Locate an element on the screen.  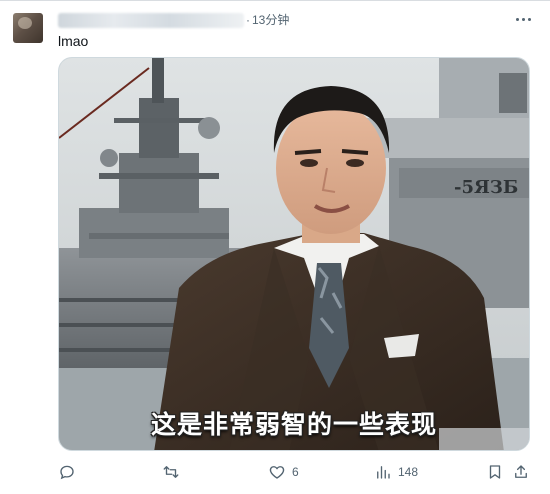
share-icon is located at coordinates (521, 471).